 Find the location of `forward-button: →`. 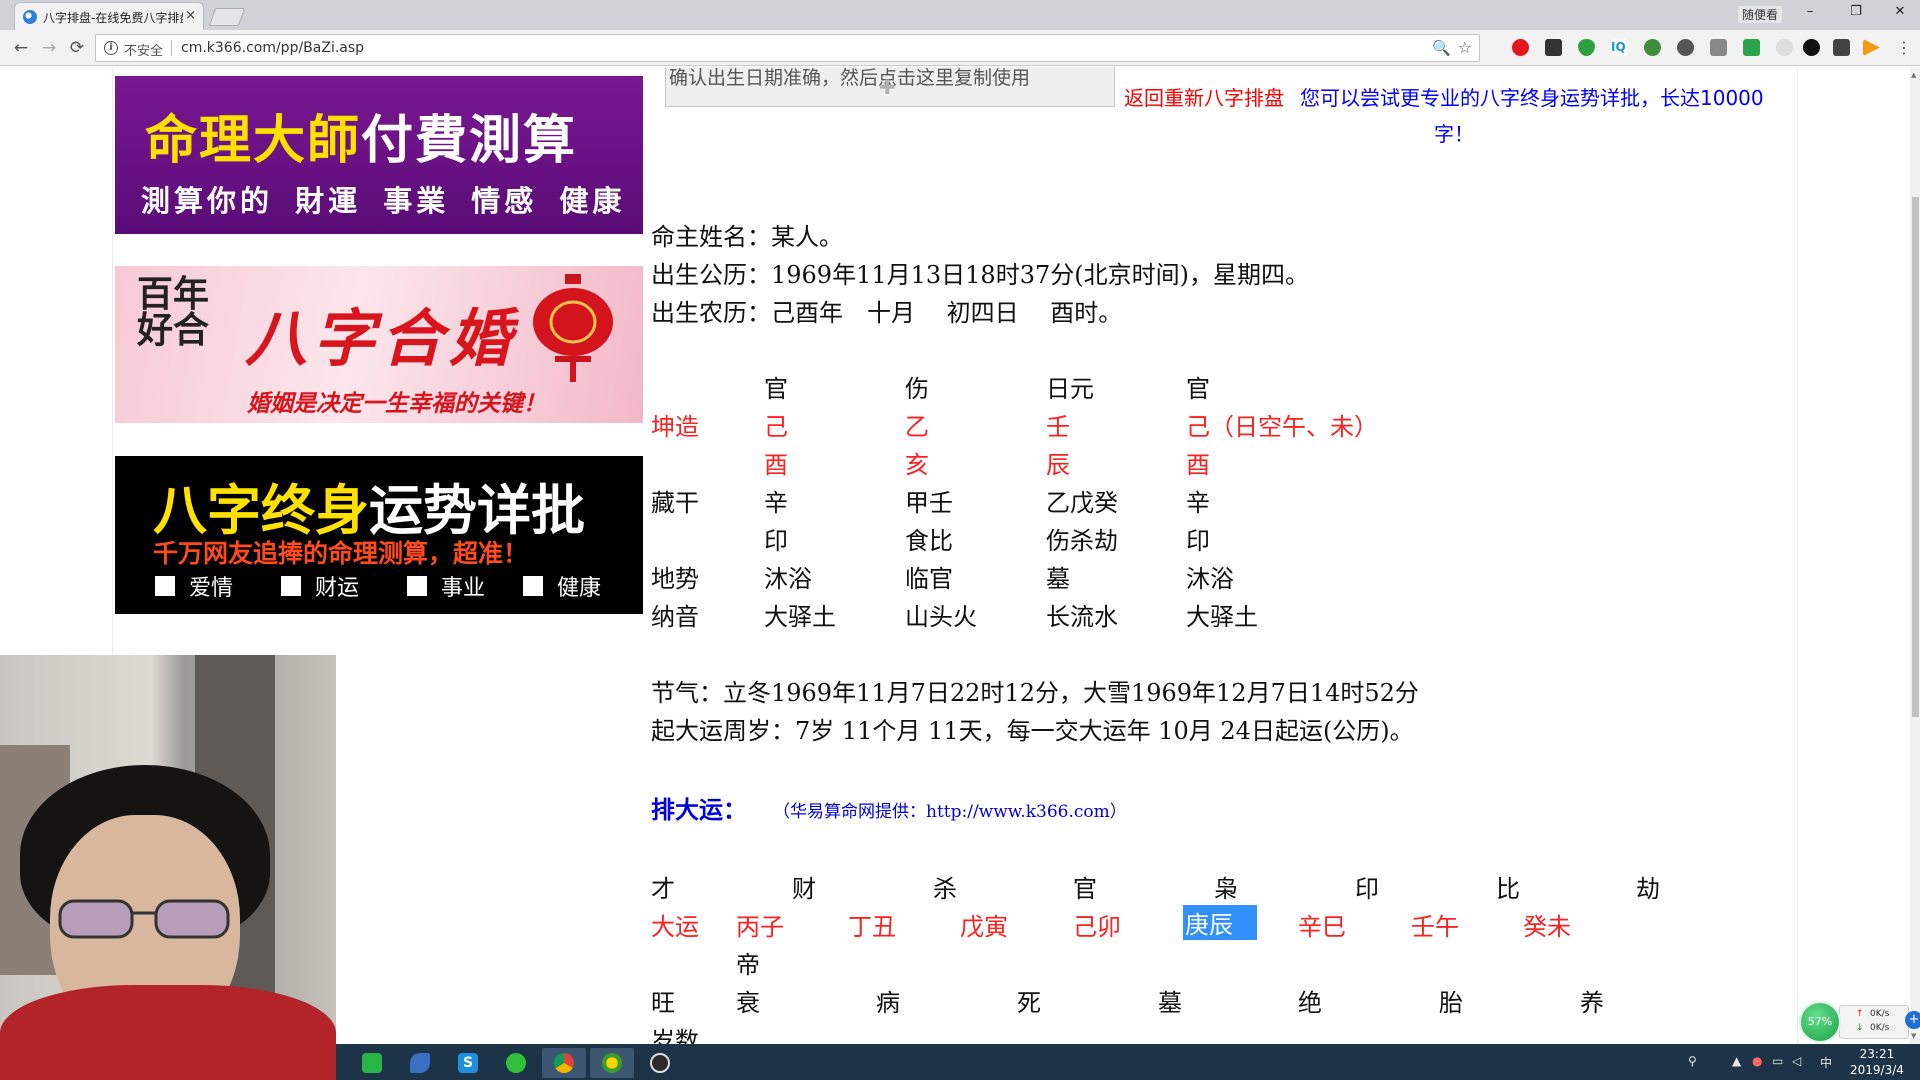

forward-button: → is located at coordinates (49, 48).